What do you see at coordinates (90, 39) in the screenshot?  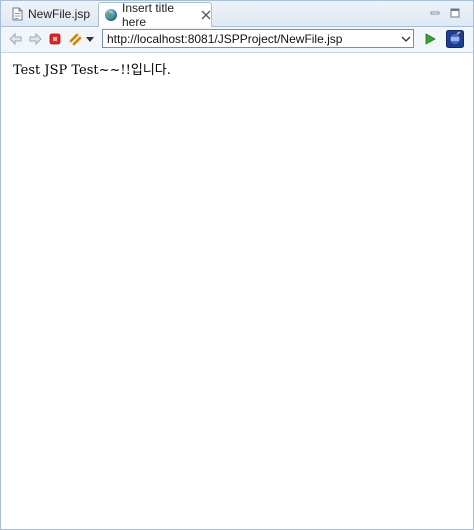 I see `dropdown-icon` at bounding box center [90, 39].